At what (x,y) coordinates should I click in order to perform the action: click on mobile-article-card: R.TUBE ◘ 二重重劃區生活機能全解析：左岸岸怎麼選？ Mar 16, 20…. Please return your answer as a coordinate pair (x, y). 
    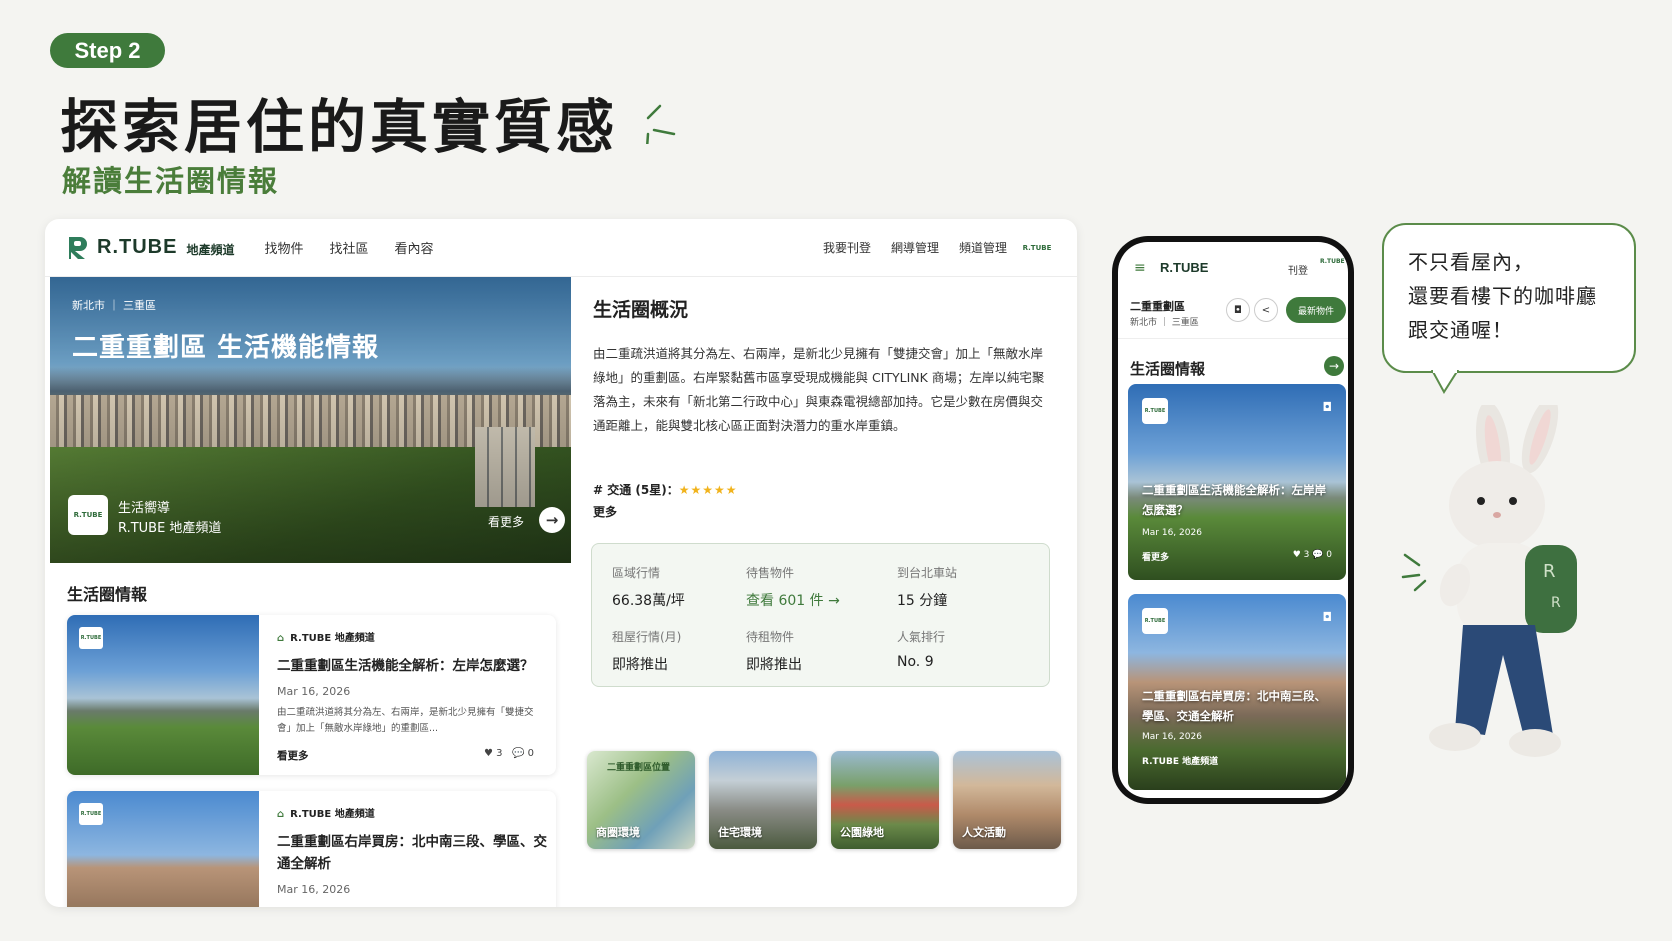
    Looking at the image, I should click on (1237, 482).